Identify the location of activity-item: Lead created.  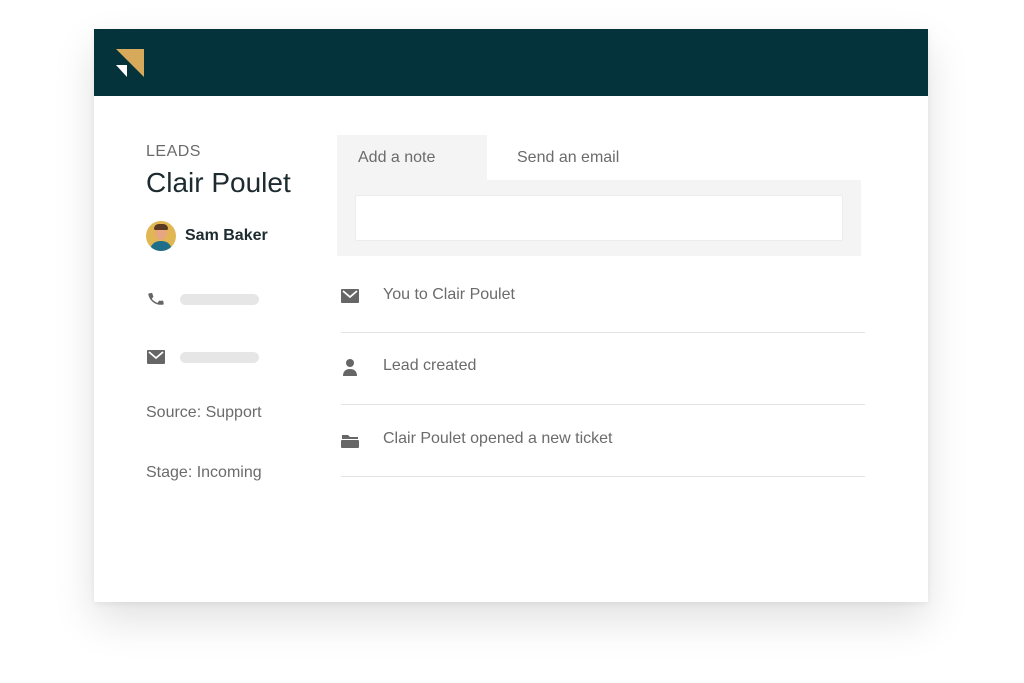
(603, 369).